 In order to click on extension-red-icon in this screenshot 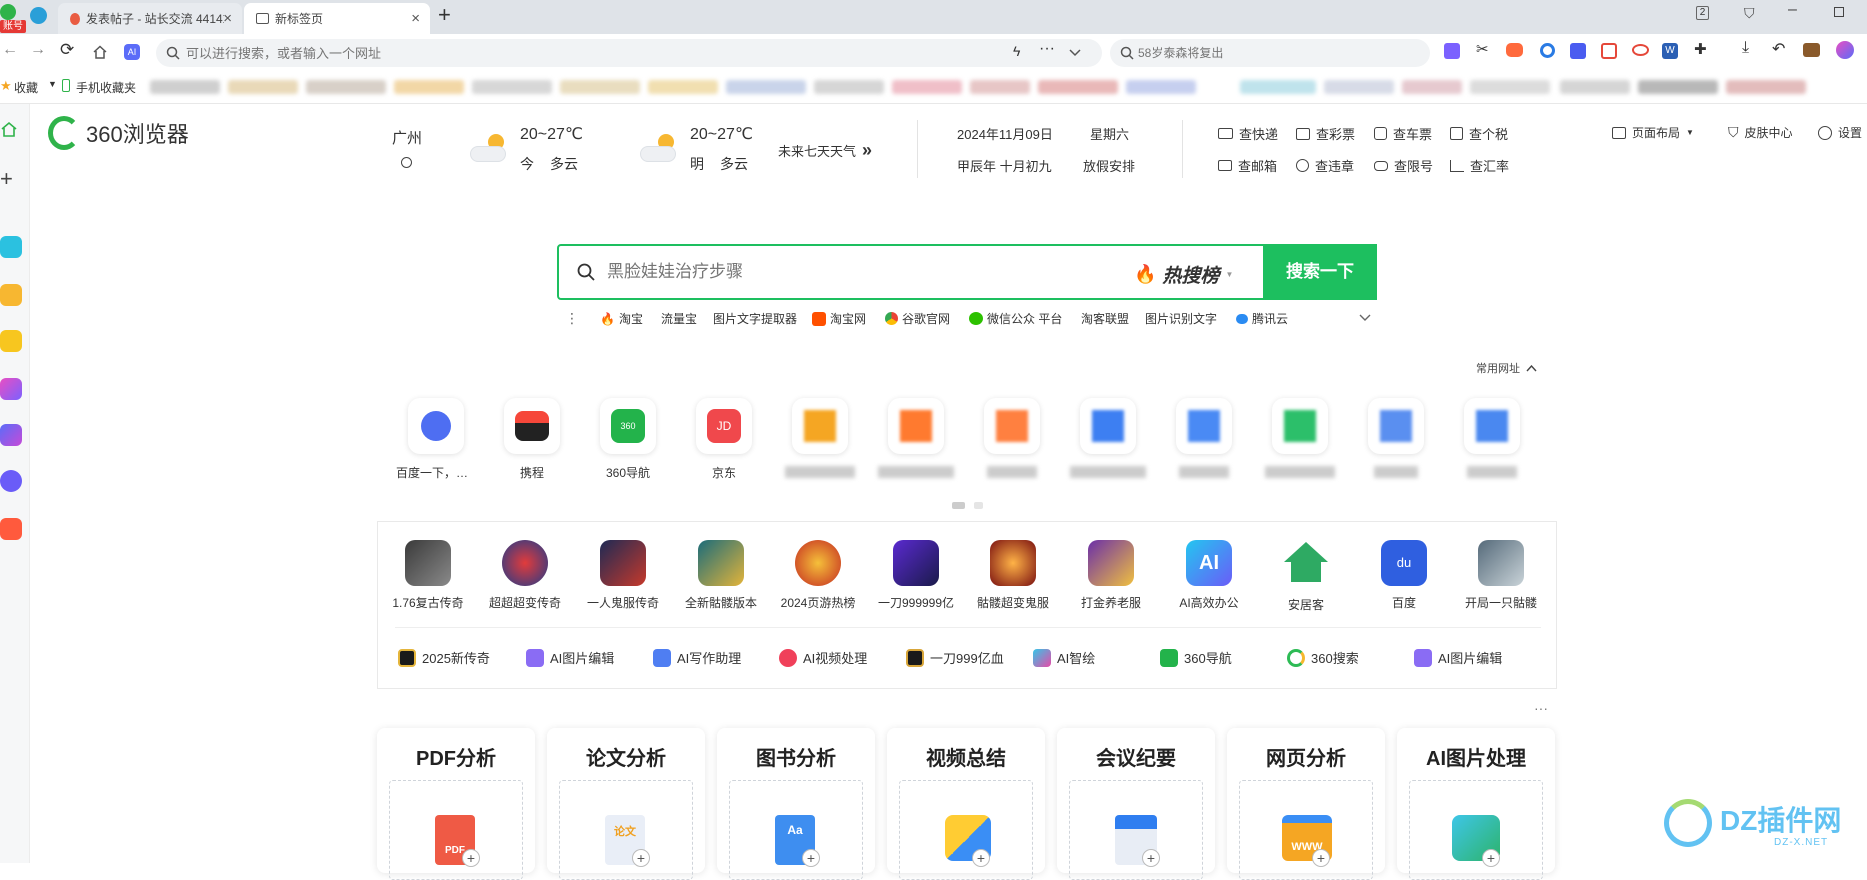, I will do `click(1609, 51)`.